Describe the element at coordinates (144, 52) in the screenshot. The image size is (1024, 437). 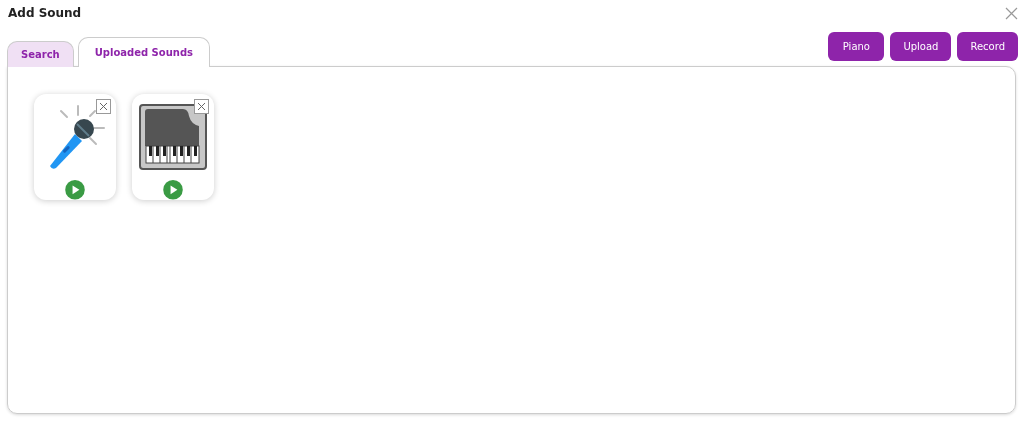
I see `tab: Uploaded Sounds` at that location.